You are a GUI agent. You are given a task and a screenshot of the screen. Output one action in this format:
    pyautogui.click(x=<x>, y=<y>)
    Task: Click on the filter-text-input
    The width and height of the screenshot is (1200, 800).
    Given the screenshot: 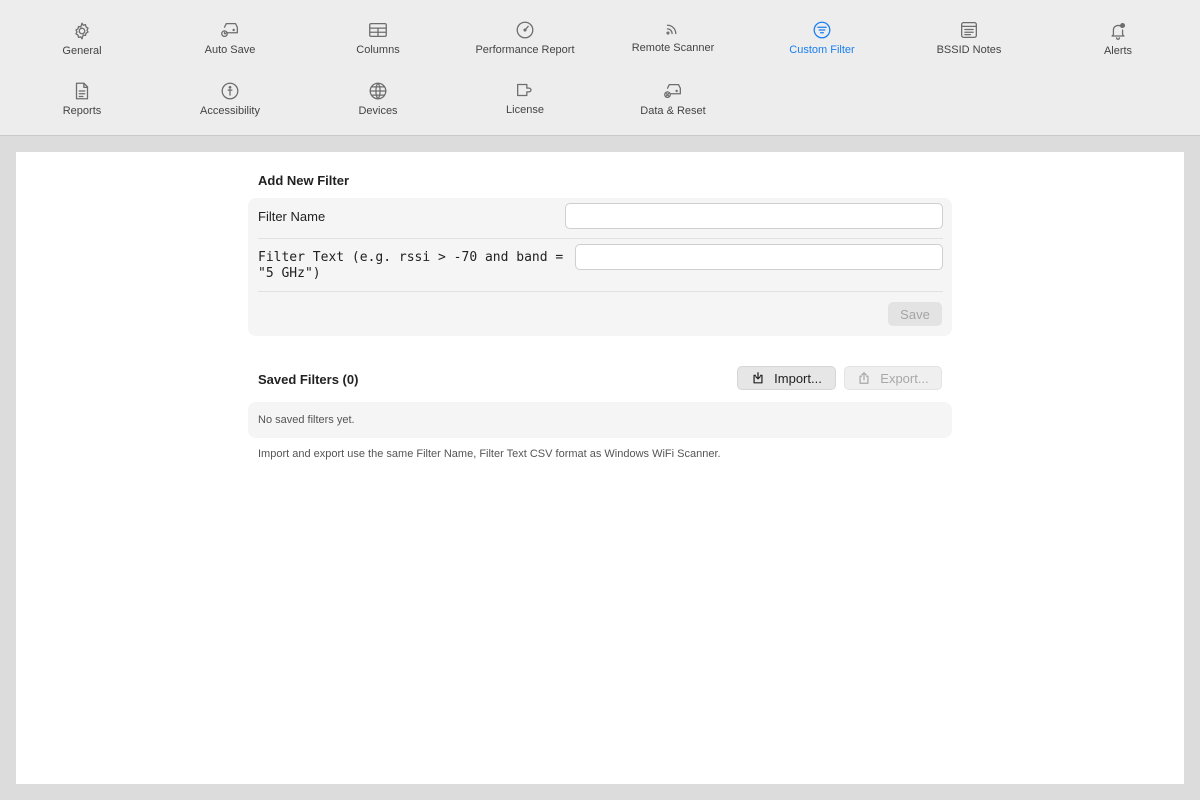 What is the action you would take?
    pyautogui.click(x=759, y=257)
    